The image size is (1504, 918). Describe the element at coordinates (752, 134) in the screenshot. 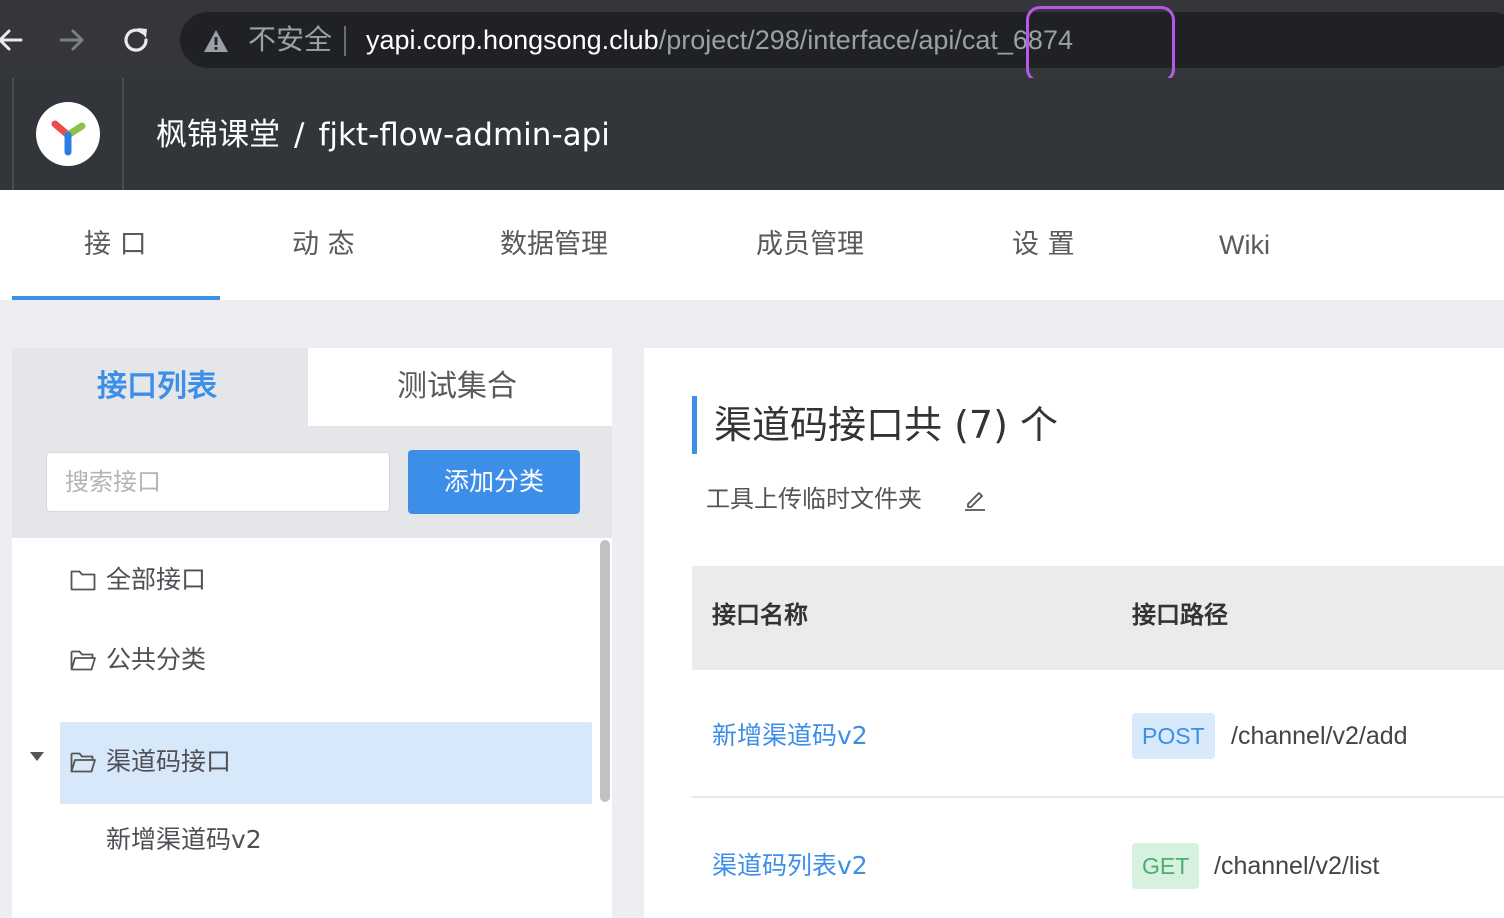

I see `app-header: 枫锦课堂 / fjkt-flow-admin-api` at that location.